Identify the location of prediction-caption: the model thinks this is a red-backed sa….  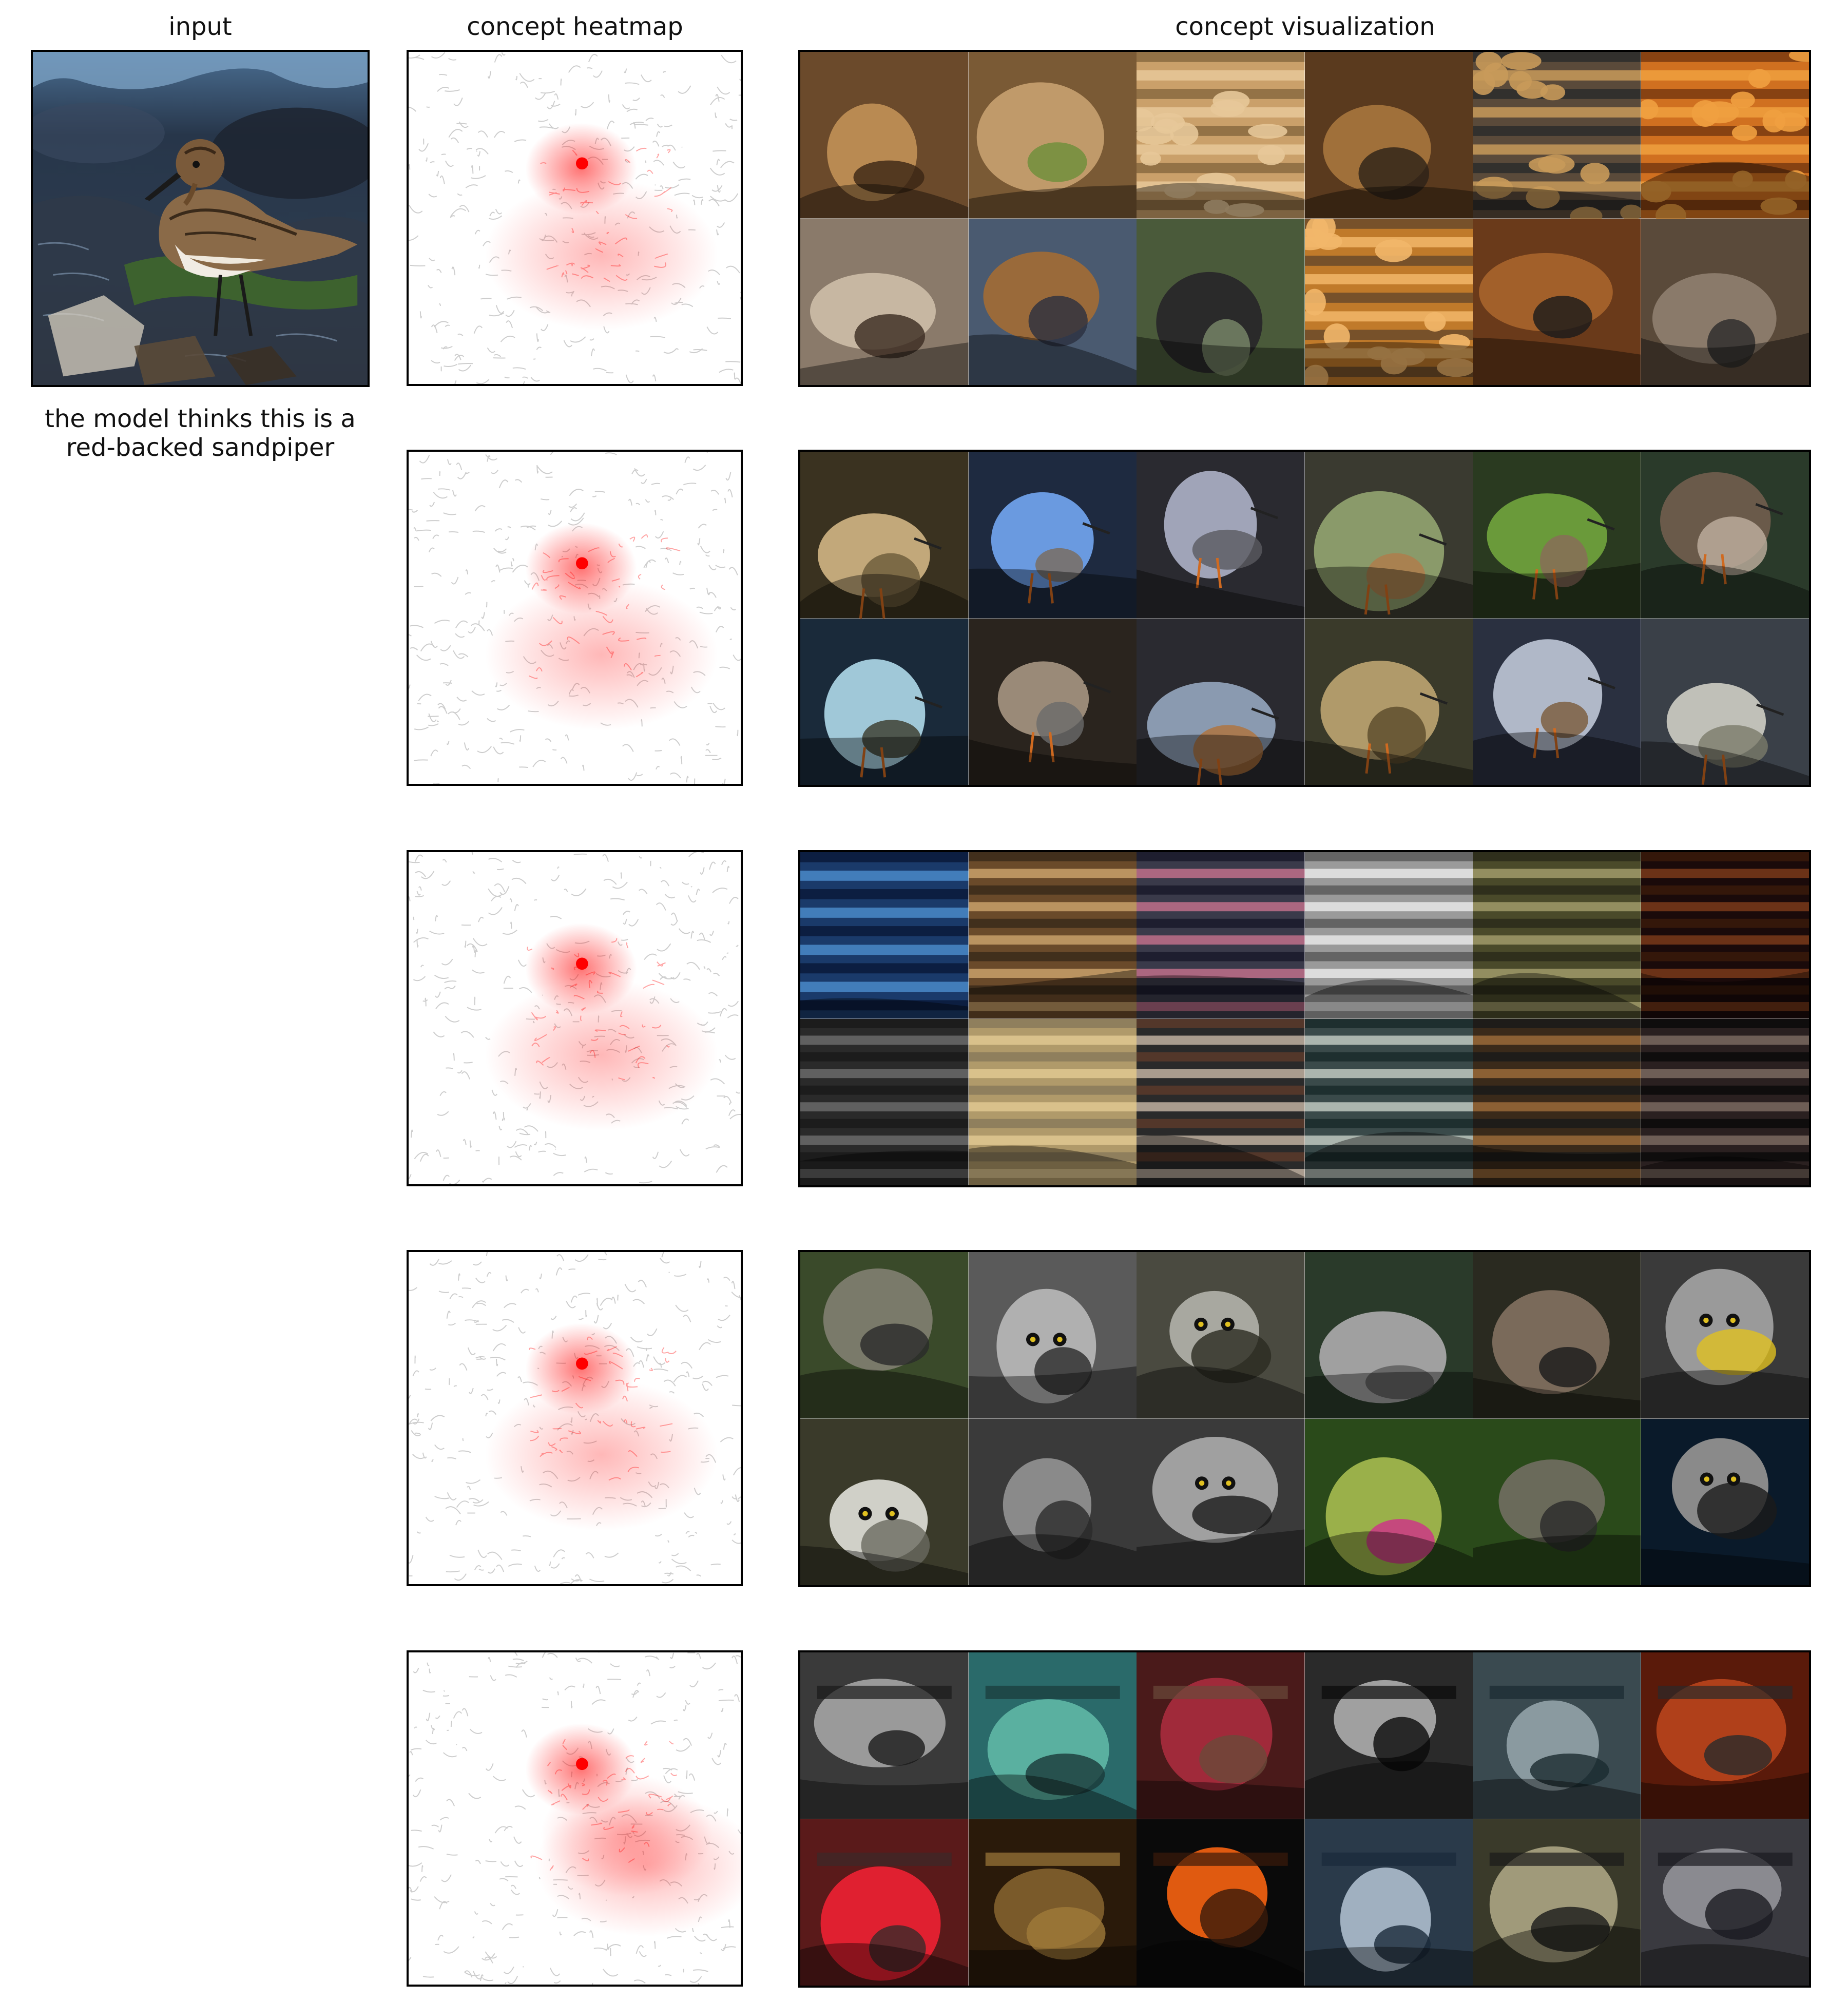
(200, 433).